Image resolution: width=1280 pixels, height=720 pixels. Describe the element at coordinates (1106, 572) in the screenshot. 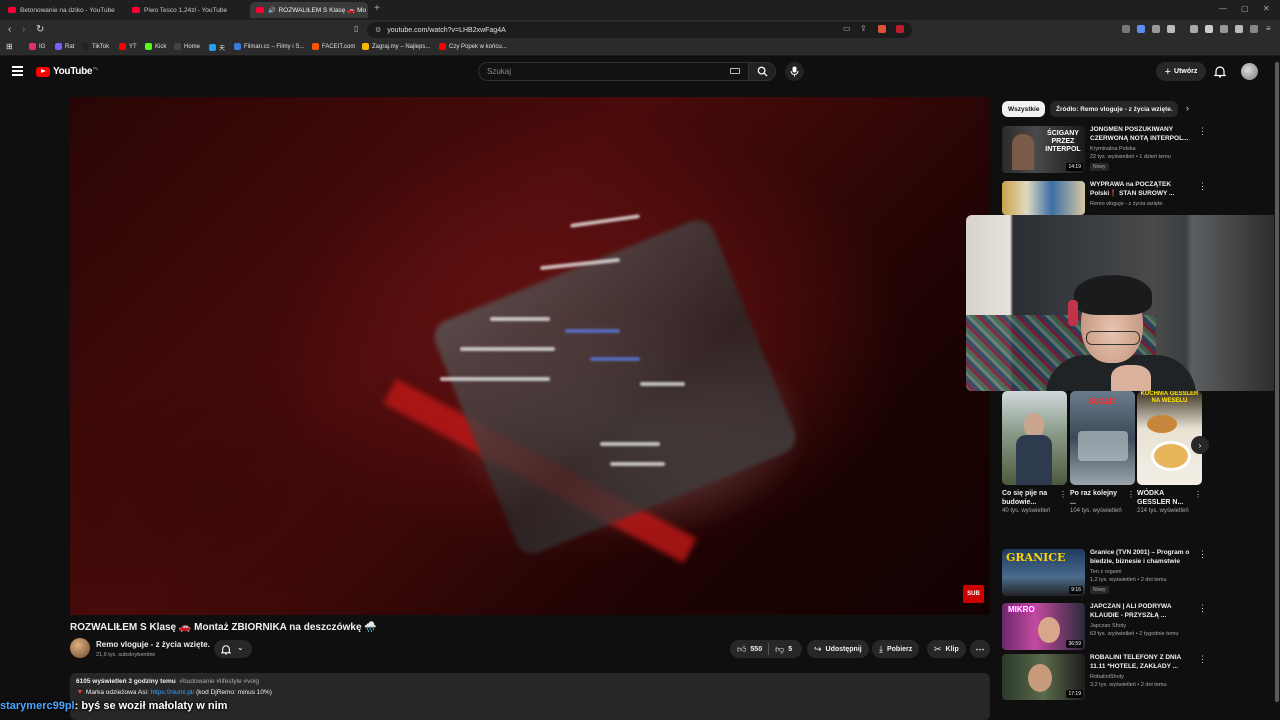

I see `channel-name: Ten z rogami` at that location.